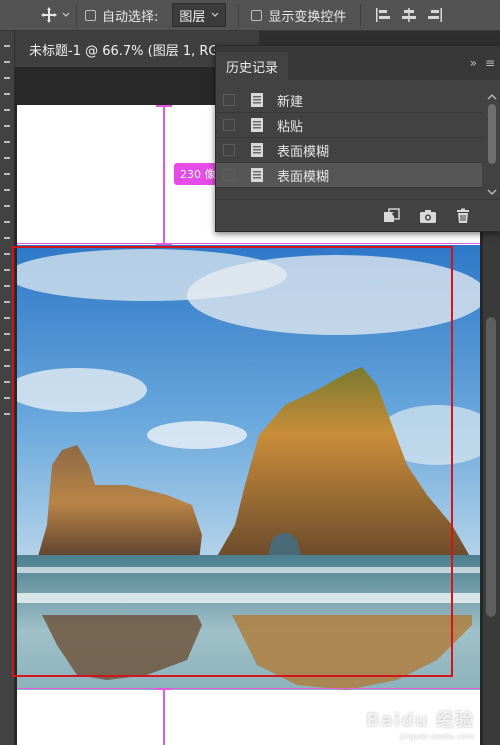  I want to click on history-item-label: 粘贴, so click(290, 127).